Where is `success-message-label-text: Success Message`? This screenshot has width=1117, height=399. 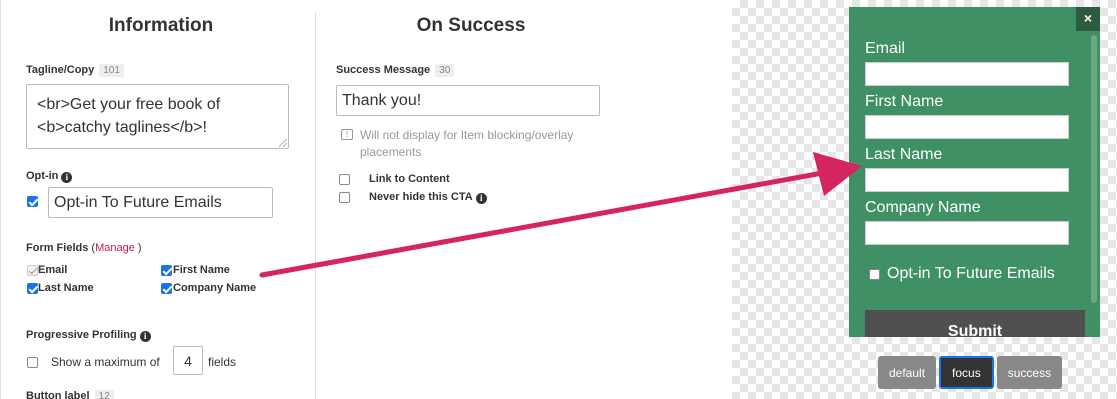 success-message-label-text: Success Message is located at coordinates (383, 70).